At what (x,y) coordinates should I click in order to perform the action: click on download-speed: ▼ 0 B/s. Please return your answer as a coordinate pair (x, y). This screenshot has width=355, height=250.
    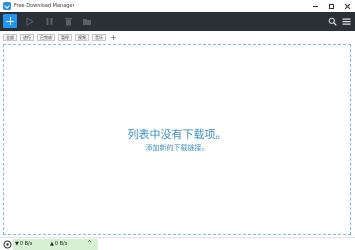
    Looking at the image, I should click on (23, 244).